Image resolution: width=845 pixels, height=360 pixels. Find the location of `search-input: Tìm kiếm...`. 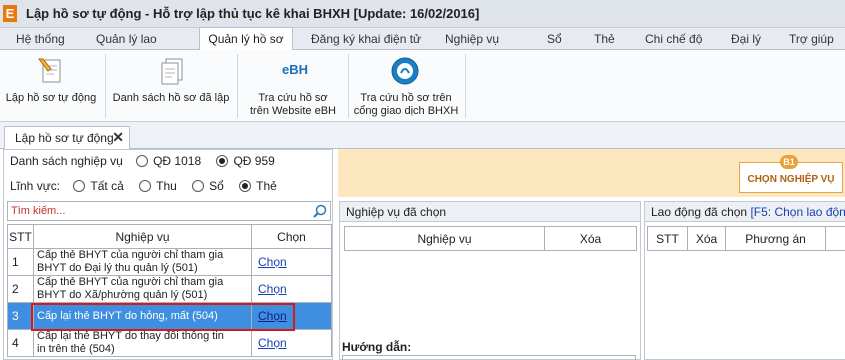

search-input: Tìm kiếm... is located at coordinates (169, 211).